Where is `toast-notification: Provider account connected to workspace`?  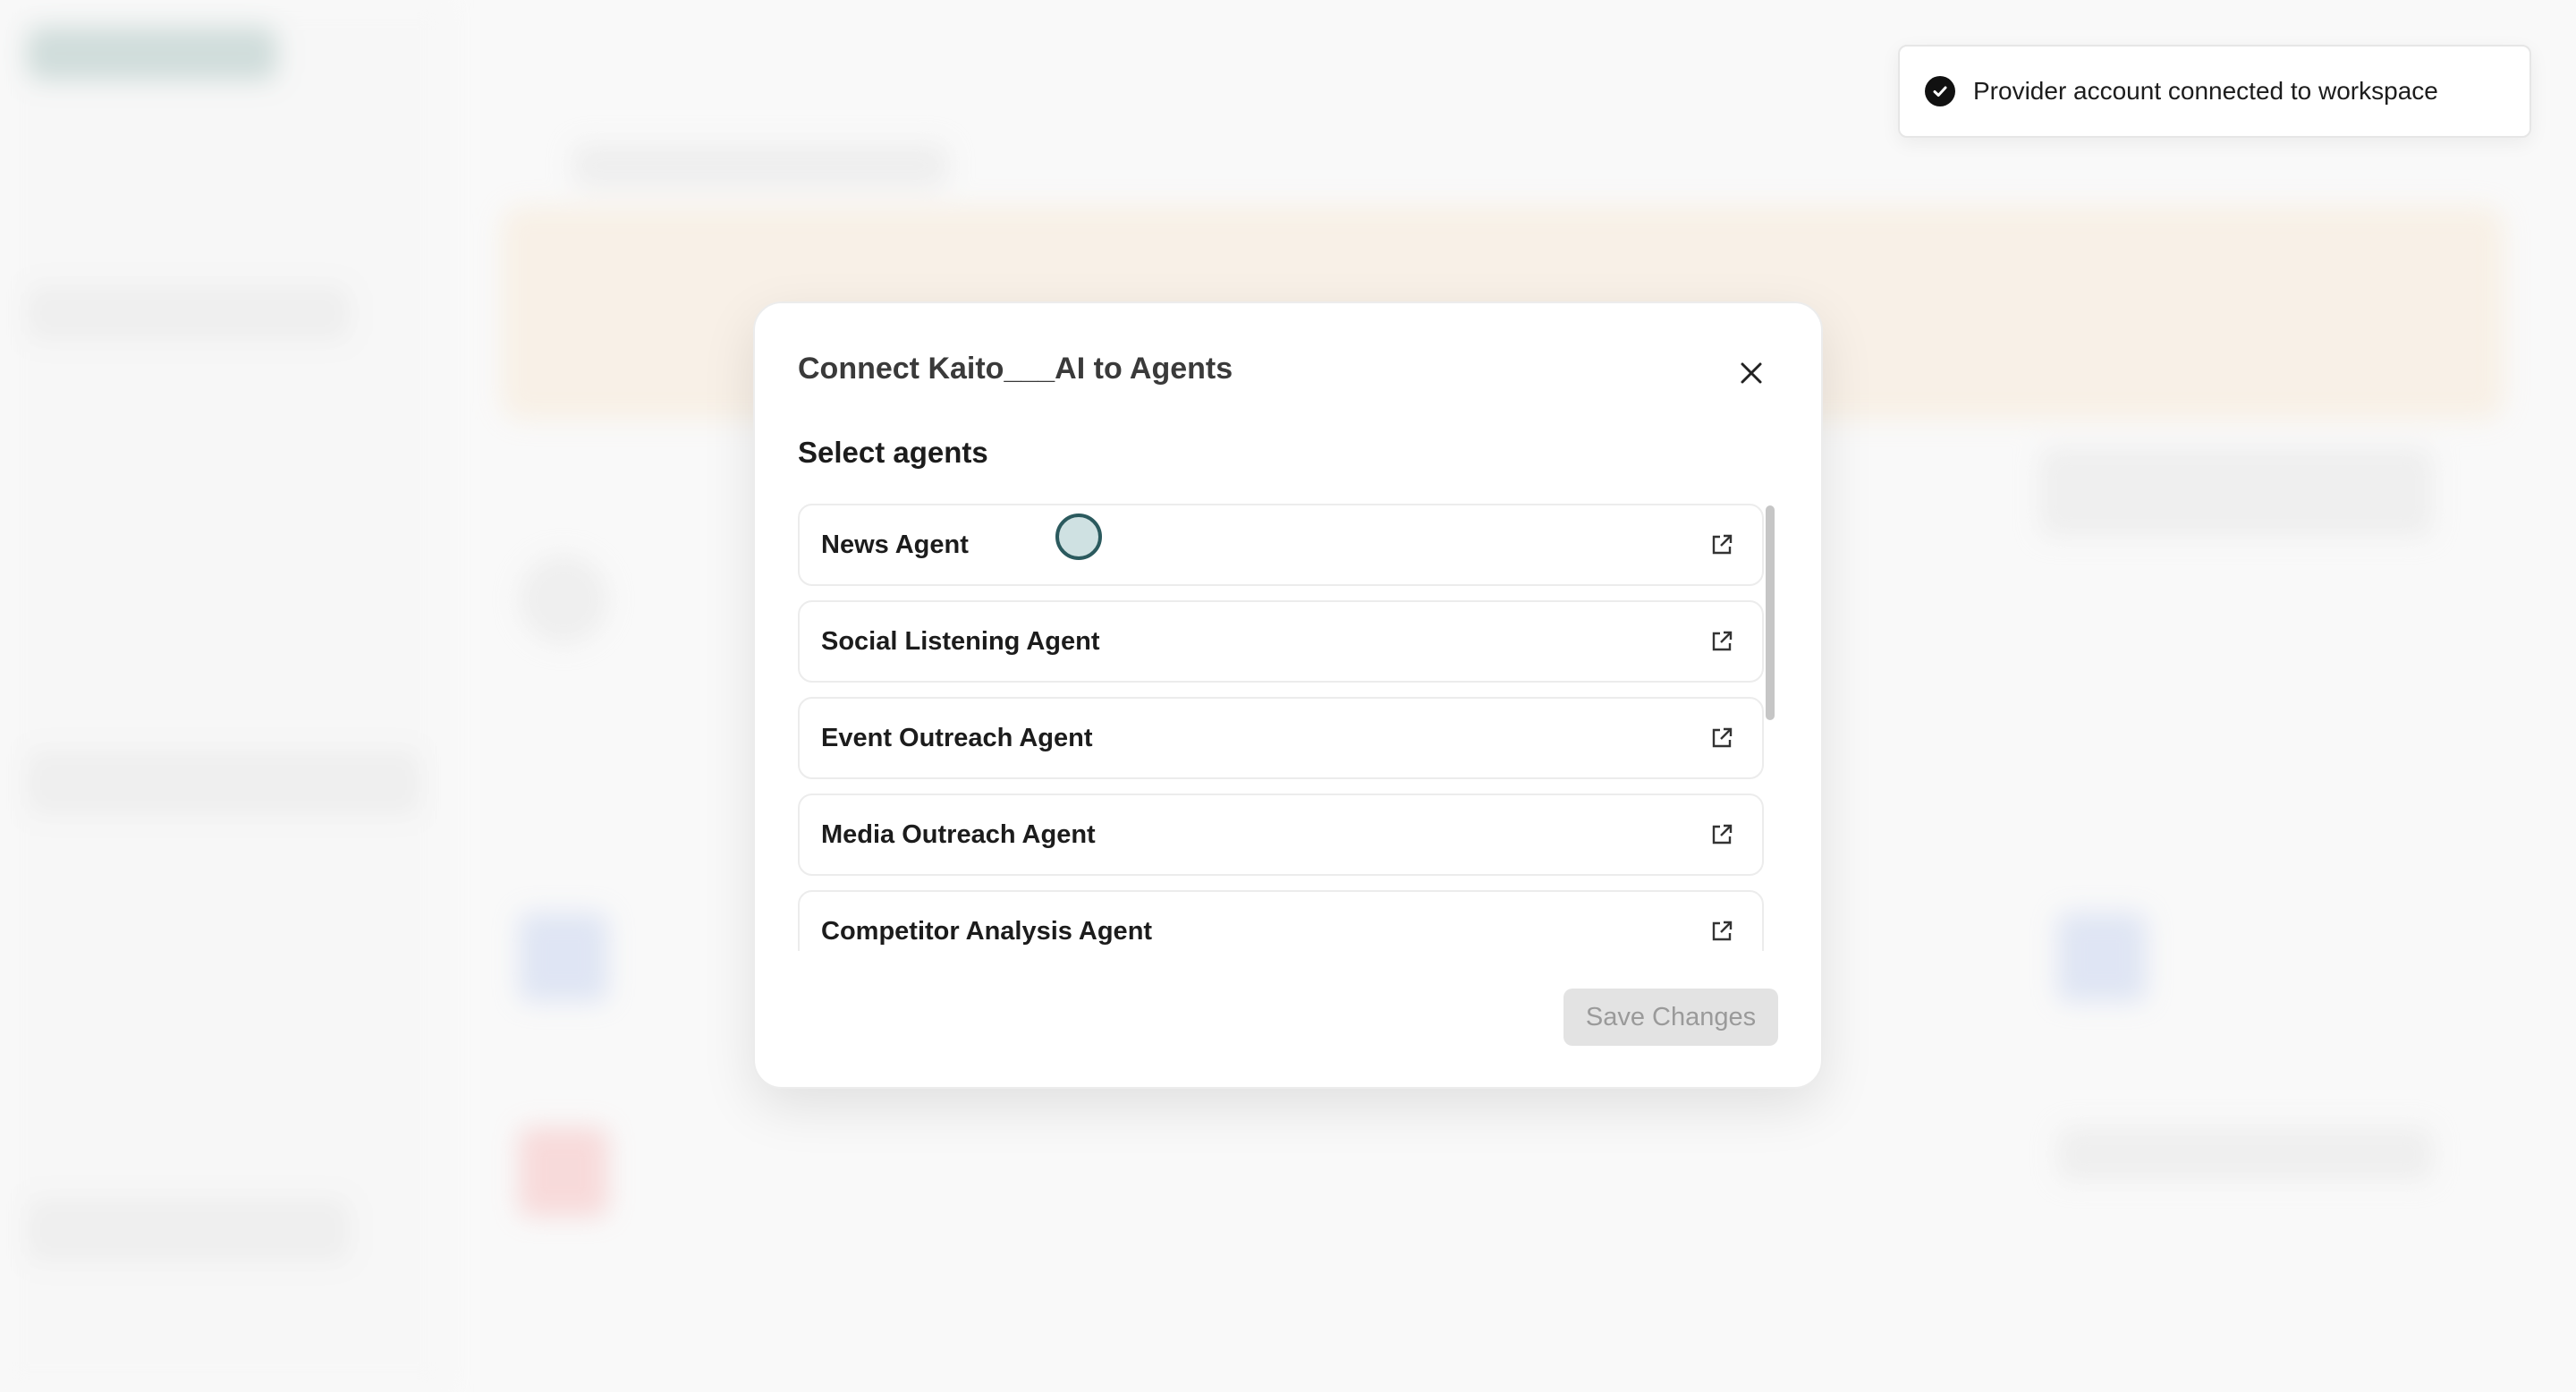 toast-notification: Provider account connected to workspace is located at coordinates (2214, 91).